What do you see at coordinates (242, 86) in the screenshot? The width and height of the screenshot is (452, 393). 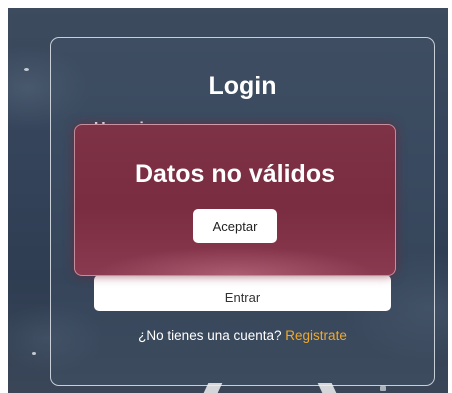 I see `login-title: Login` at bounding box center [242, 86].